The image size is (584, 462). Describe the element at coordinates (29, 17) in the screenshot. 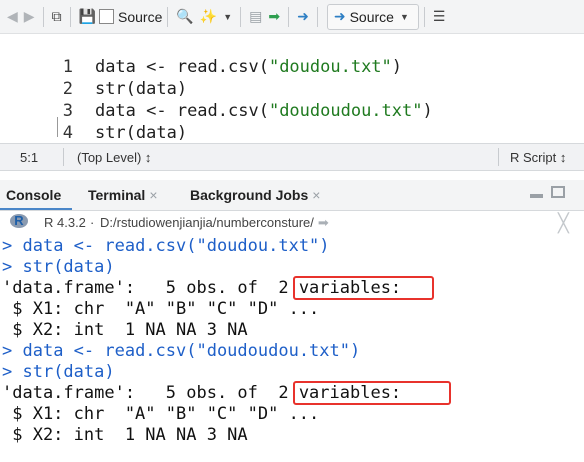

I see `forward-arrow-icon: ▶` at that location.